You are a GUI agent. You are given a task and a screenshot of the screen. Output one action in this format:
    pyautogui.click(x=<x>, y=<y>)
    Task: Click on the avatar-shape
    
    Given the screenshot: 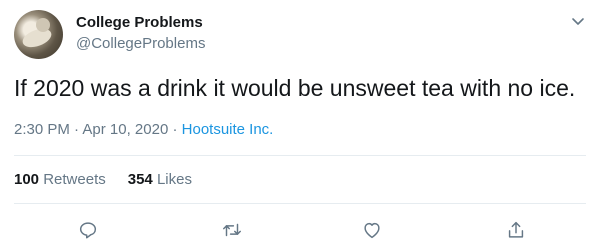 What is the action you would take?
    pyautogui.click(x=43, y=25)
    